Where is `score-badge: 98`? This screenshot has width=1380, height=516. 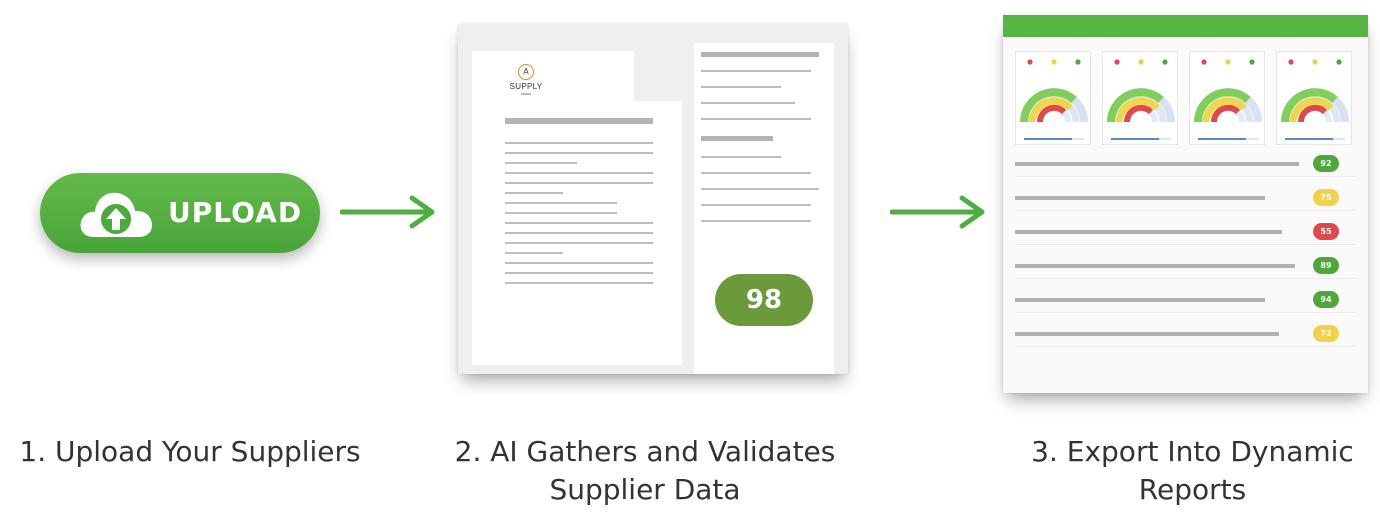 score-badge: 98 is located at coordinates (764, 300).